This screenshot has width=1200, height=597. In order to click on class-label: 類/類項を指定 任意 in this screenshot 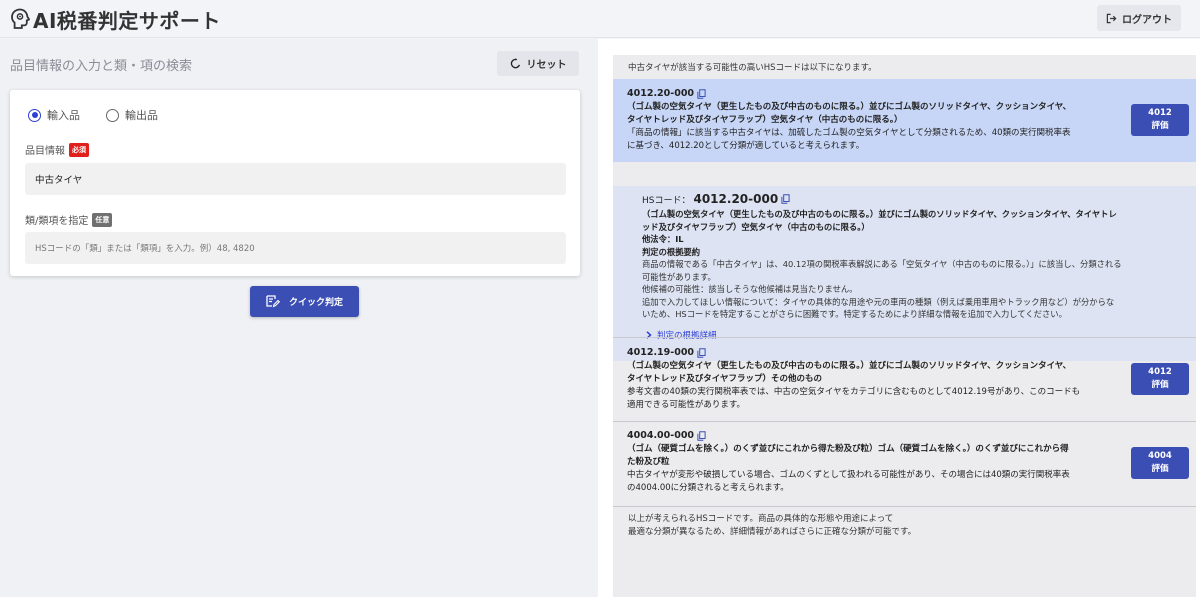, I will do `click(68, 219)`.